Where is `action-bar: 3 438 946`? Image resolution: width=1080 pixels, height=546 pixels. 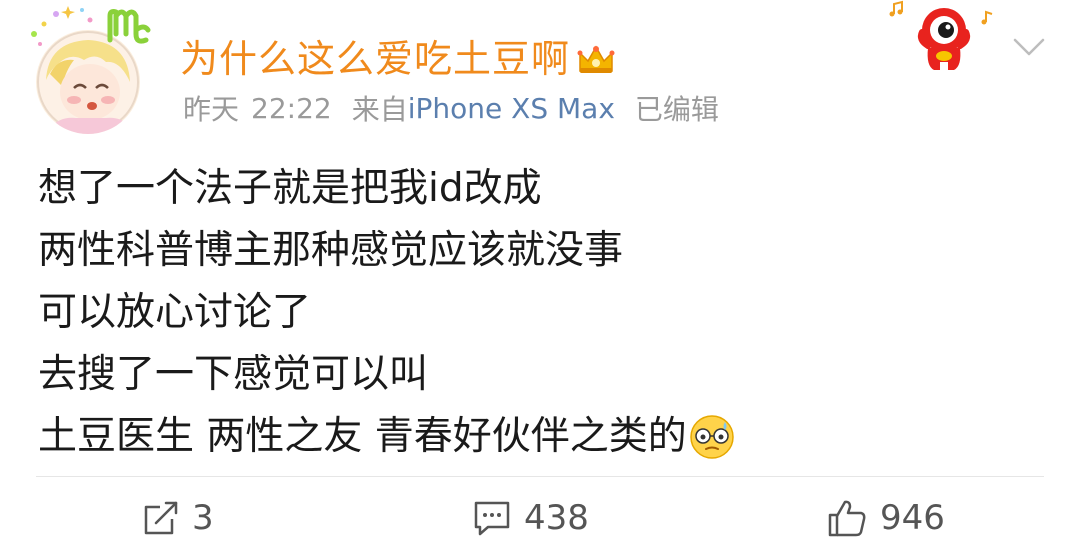
action-bar: 3 438 946 is located at coordinates (540, 518).